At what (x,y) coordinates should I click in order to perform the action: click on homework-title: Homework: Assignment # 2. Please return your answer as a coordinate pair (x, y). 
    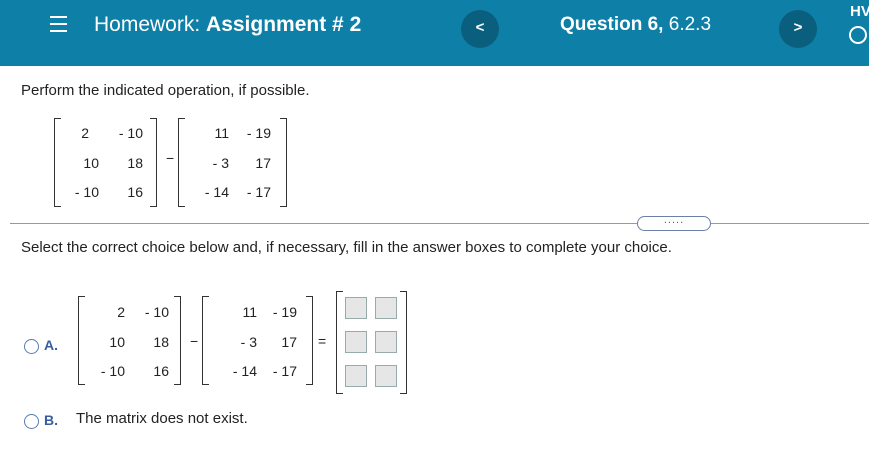
    Looking at the image, I should click on (227, 25).